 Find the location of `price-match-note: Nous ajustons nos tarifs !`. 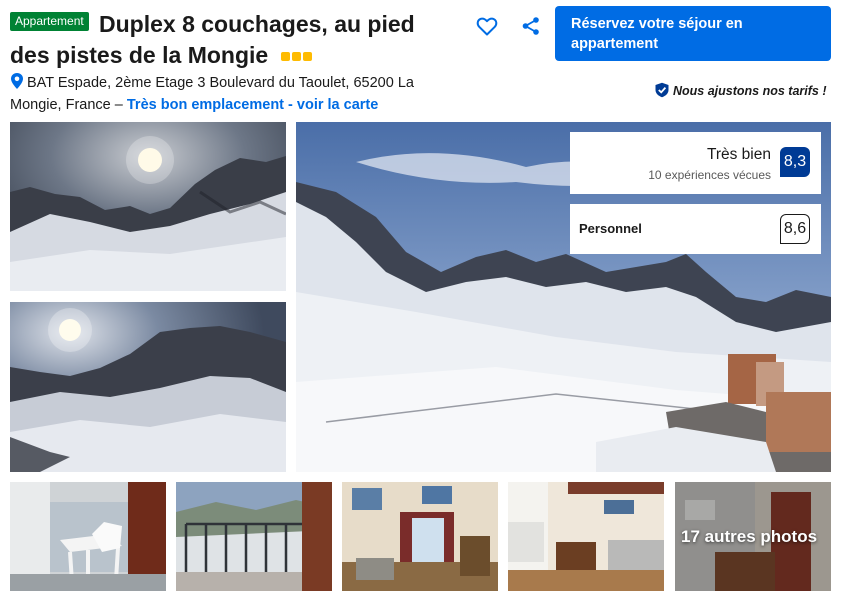

price-match-note: Nous ajustons nos tarifs ! is located at coordinates (740, 90).